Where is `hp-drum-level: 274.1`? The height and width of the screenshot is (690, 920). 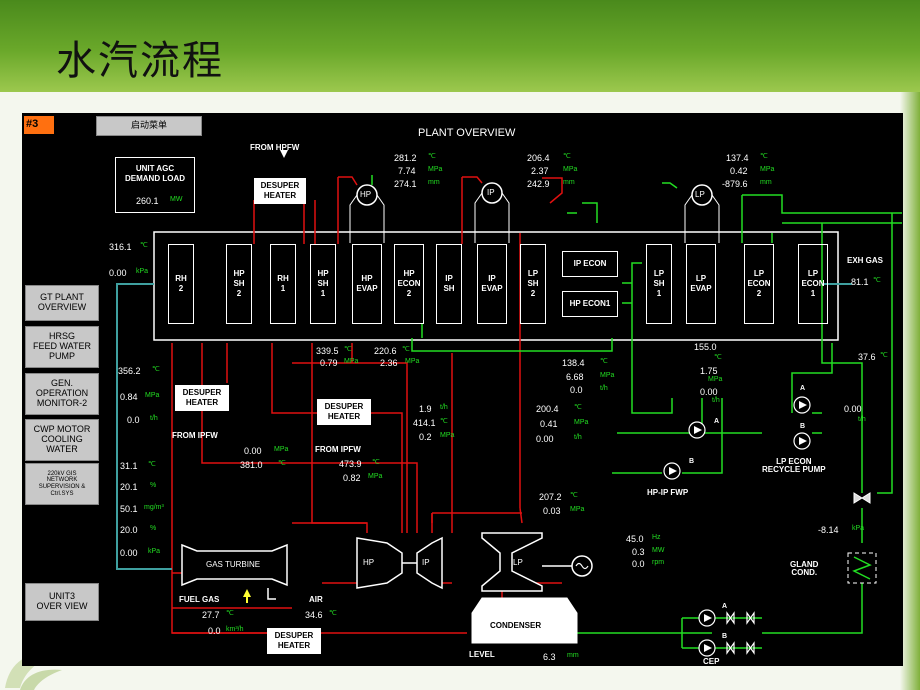 hp-drum-level: 274.1 is located at coordinates (405, 184).